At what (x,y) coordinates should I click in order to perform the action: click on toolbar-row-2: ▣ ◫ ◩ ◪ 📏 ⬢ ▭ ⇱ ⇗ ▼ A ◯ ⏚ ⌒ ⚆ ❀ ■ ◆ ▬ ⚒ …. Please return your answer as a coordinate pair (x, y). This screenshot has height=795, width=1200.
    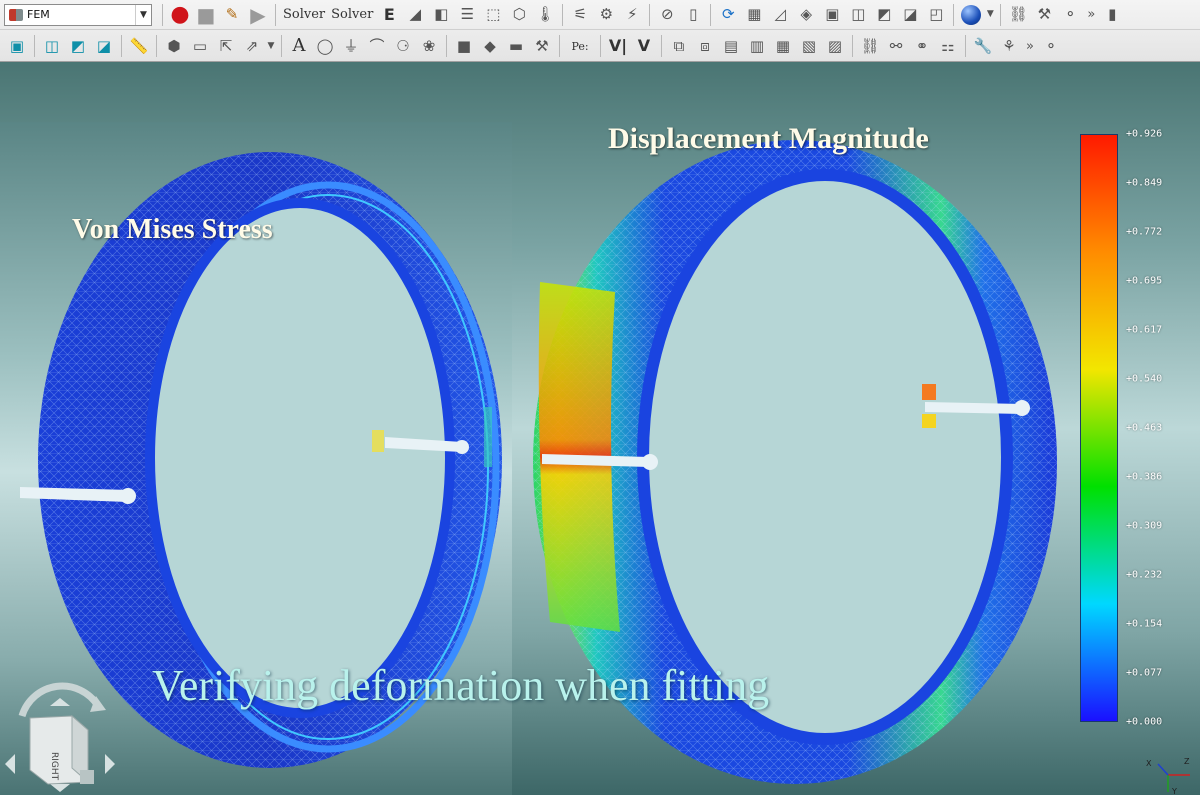
    Looking at the image, I should click on (600, 46).